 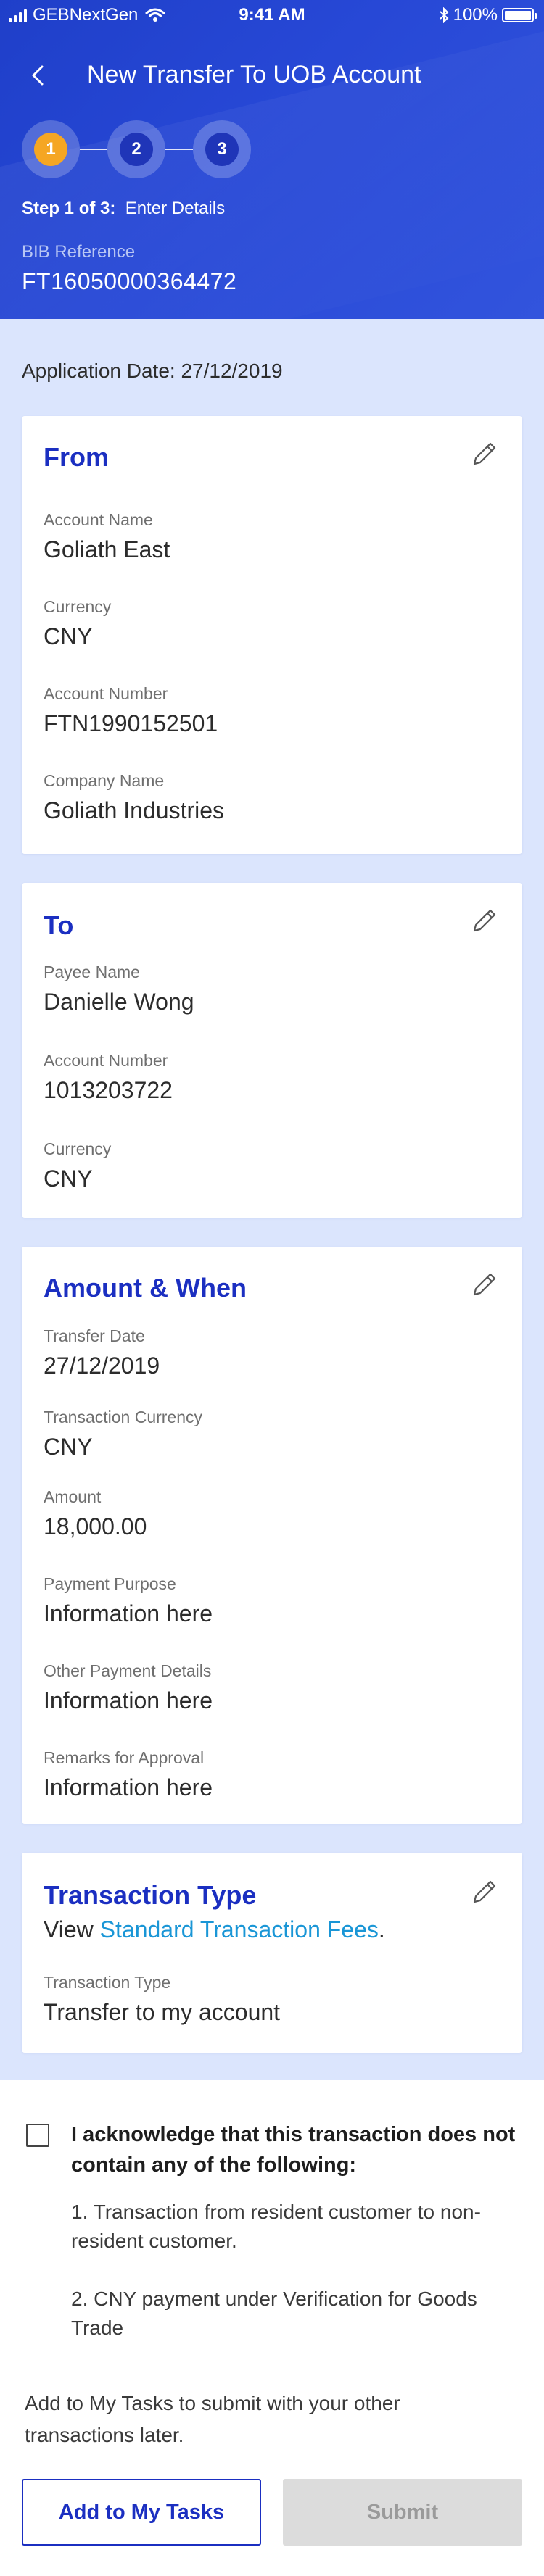 I want to click on step-3: 3, so click(x=222, y=149).